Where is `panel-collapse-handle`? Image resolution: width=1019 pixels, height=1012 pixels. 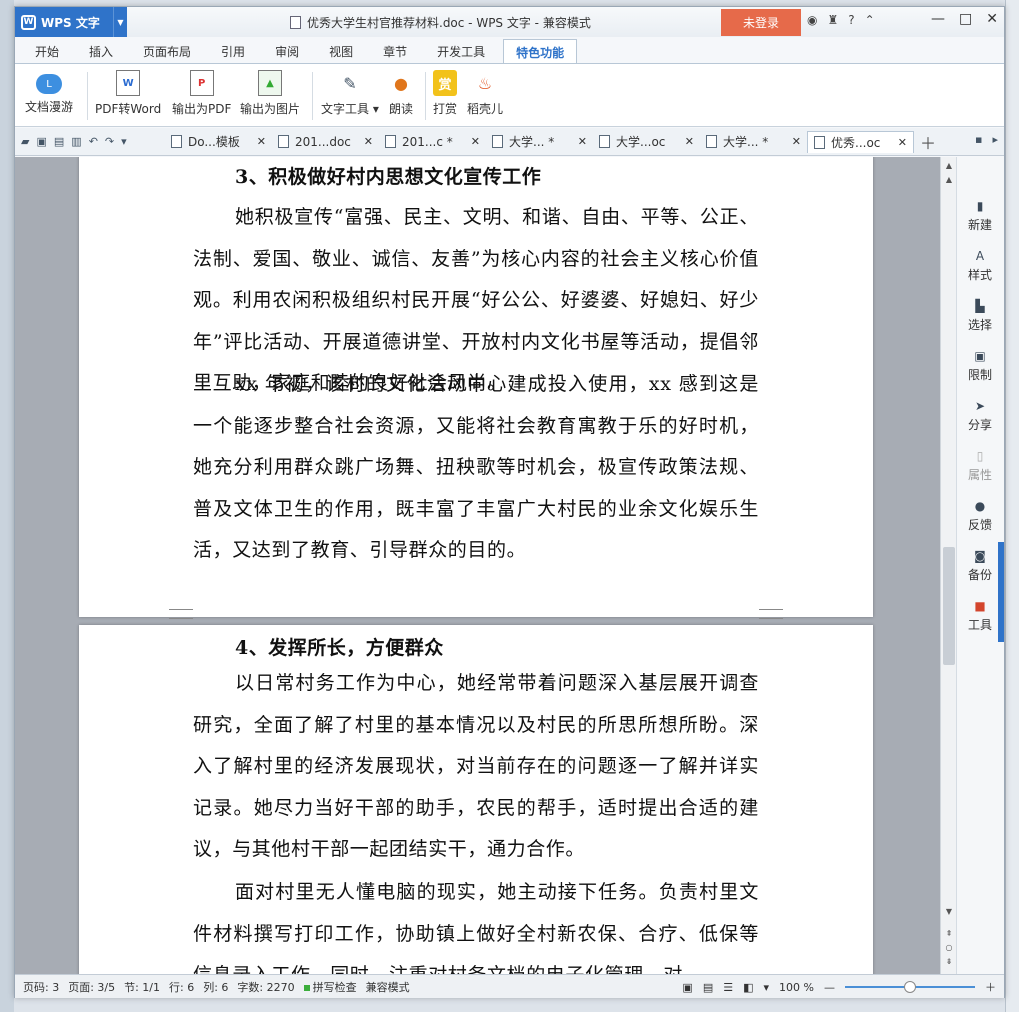 panel-collapse-handle is located at coordinates (1001, 592).